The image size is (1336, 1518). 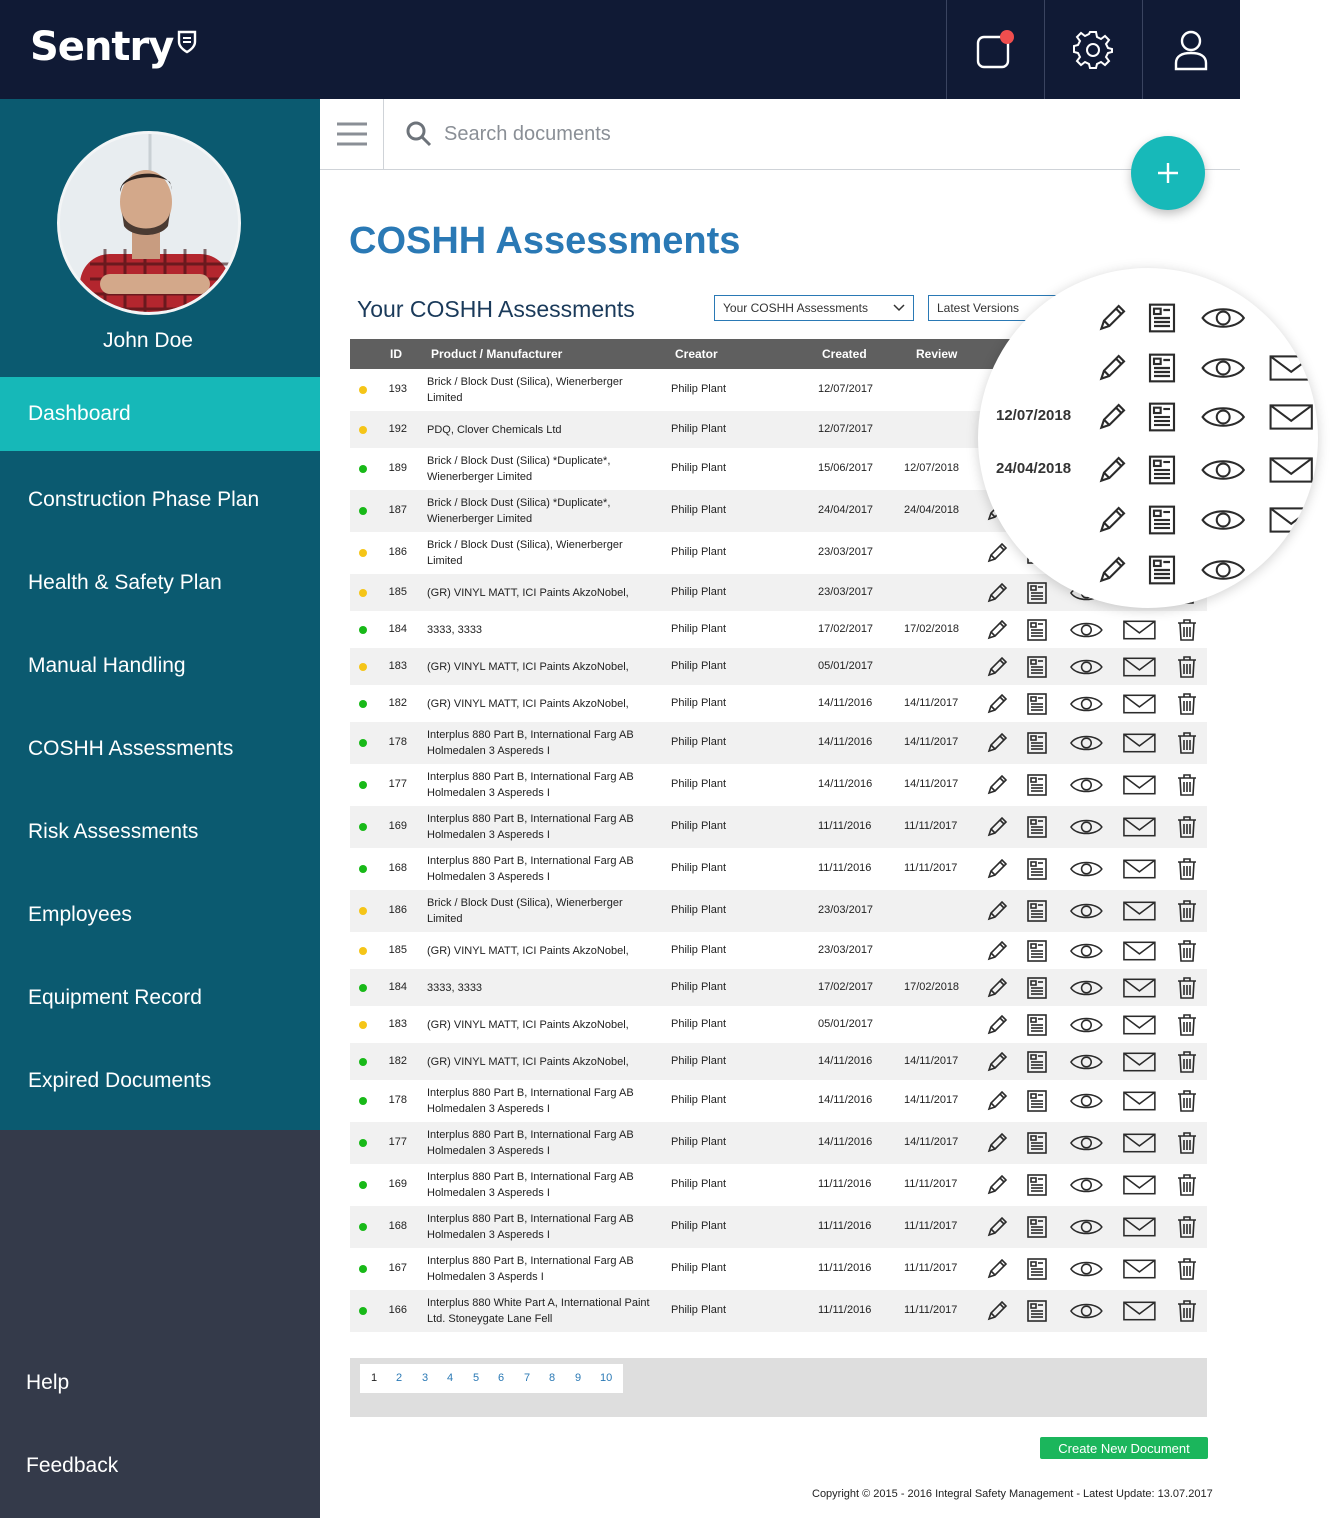 What do you see at coordinates (552, 1378) in the screenshot?
I see `page-link-8: 8` at bounding box center [552, 1378].